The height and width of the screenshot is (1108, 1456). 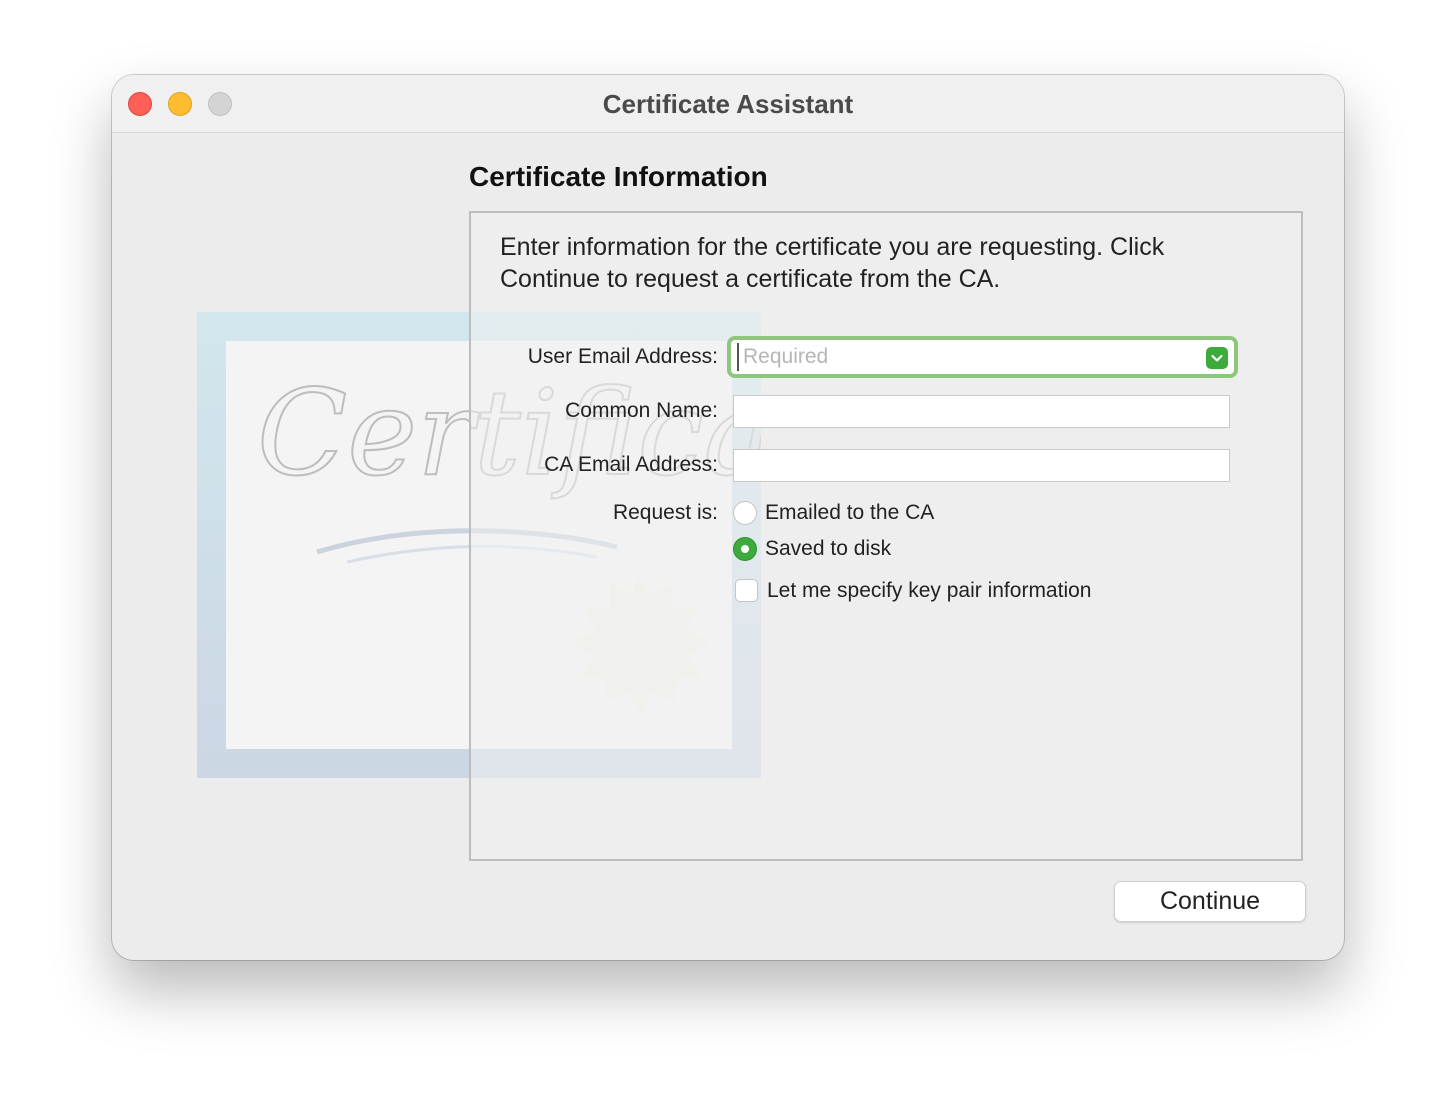 I want to click on page-heading: Certificate Information, so click(x=618, y=176).